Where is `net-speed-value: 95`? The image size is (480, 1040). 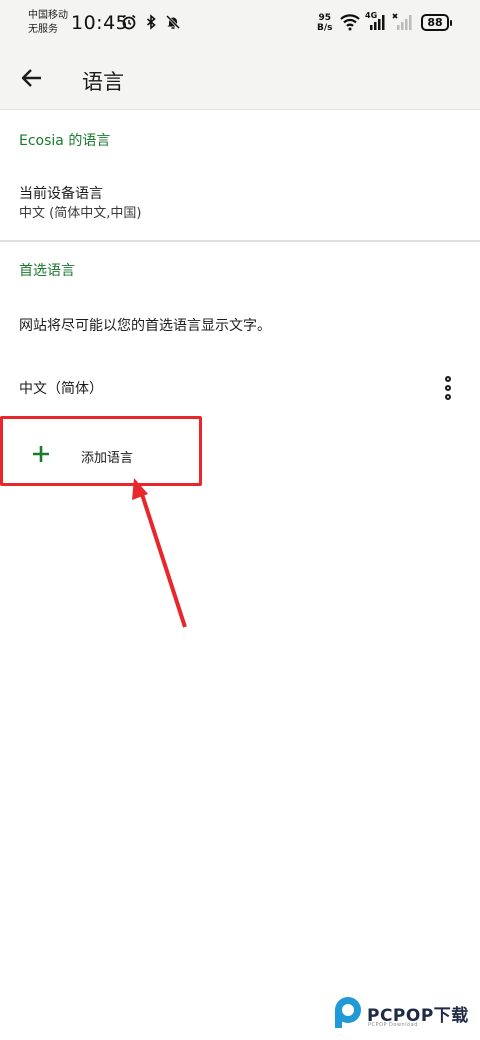 net-speed-value: 95 is located at coordinates (325, 18).